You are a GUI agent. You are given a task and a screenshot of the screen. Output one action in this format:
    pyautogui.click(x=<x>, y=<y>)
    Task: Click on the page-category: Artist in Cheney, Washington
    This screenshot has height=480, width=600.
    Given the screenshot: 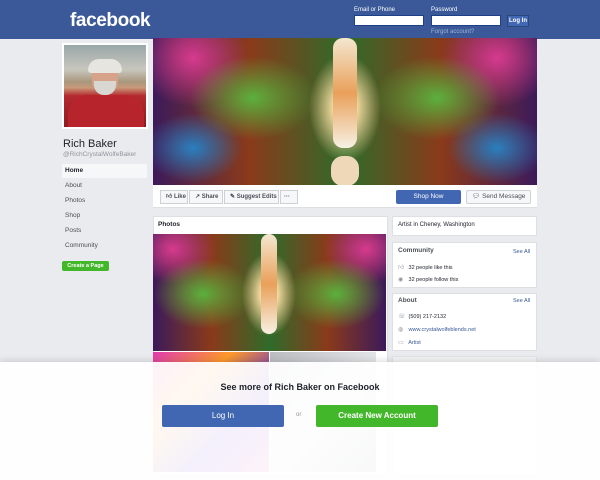 What is the action you would take?
    pyautogui.click(x=436, y=225)
    